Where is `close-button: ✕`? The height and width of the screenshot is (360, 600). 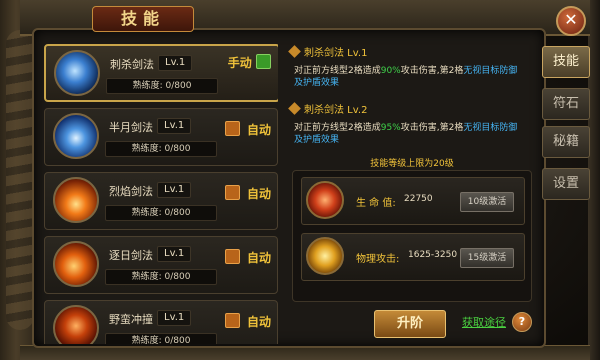
close-button: ✕ is located at coordinates (571, 21).